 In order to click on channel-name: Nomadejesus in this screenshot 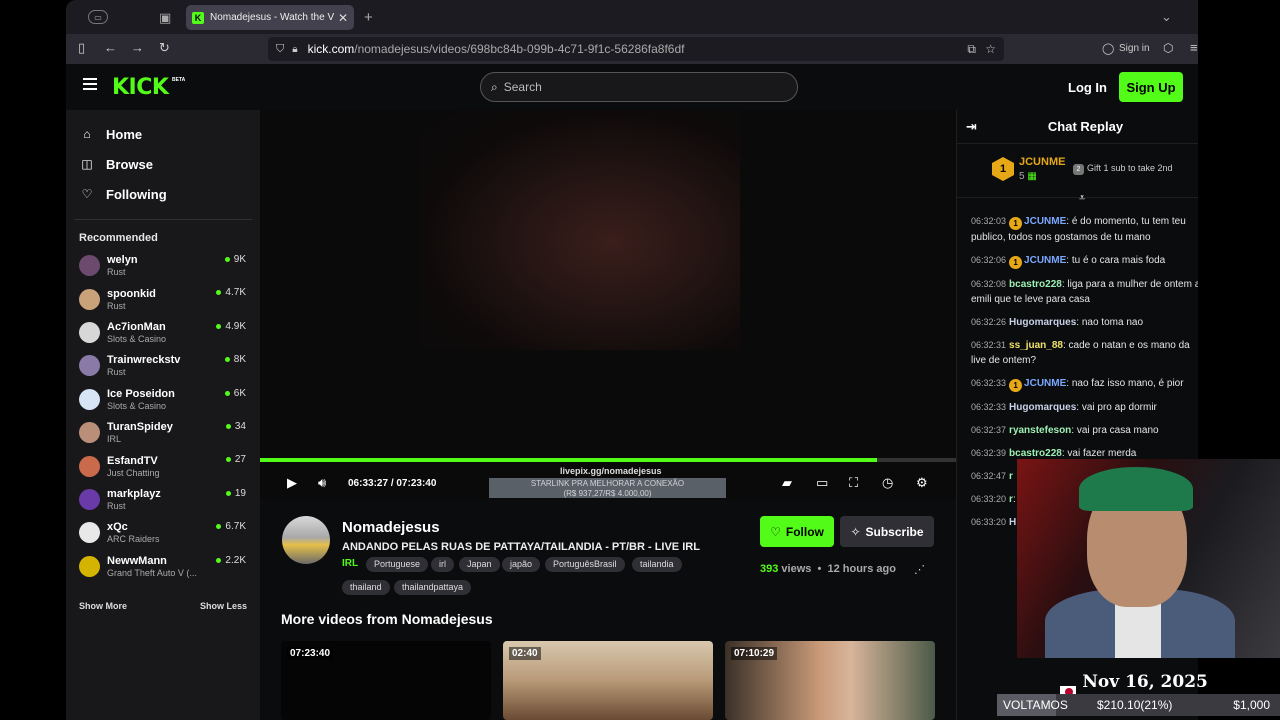, I will do `click(391, 527)`.